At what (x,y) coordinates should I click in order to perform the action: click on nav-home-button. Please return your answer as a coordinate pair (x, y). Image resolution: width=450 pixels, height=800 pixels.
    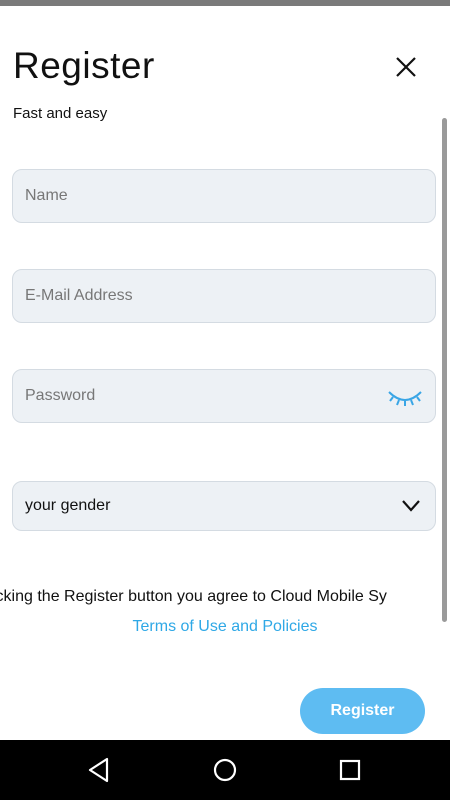
    Looking at the image, I should click on (225, 770).